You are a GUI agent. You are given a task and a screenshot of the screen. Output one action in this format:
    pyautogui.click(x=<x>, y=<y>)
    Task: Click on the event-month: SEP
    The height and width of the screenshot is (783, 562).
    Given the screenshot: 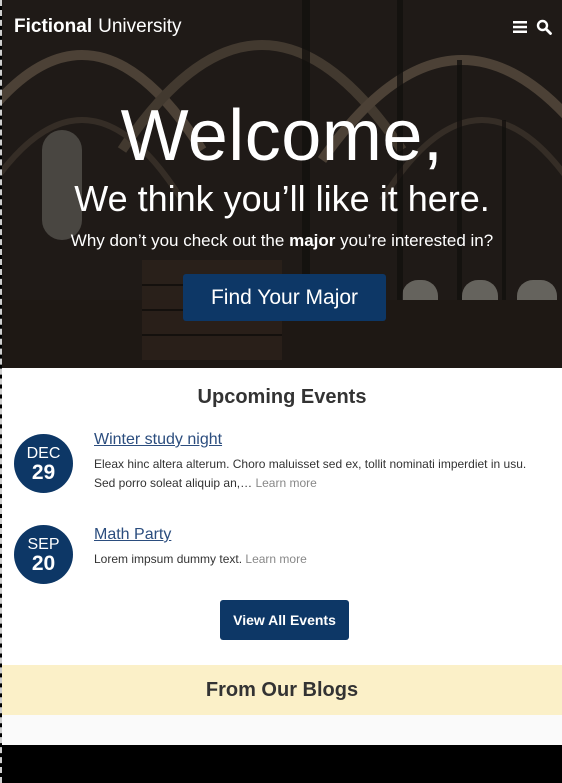 What is the action you would take?
    pyautogui.click(x=43, y=544)
    